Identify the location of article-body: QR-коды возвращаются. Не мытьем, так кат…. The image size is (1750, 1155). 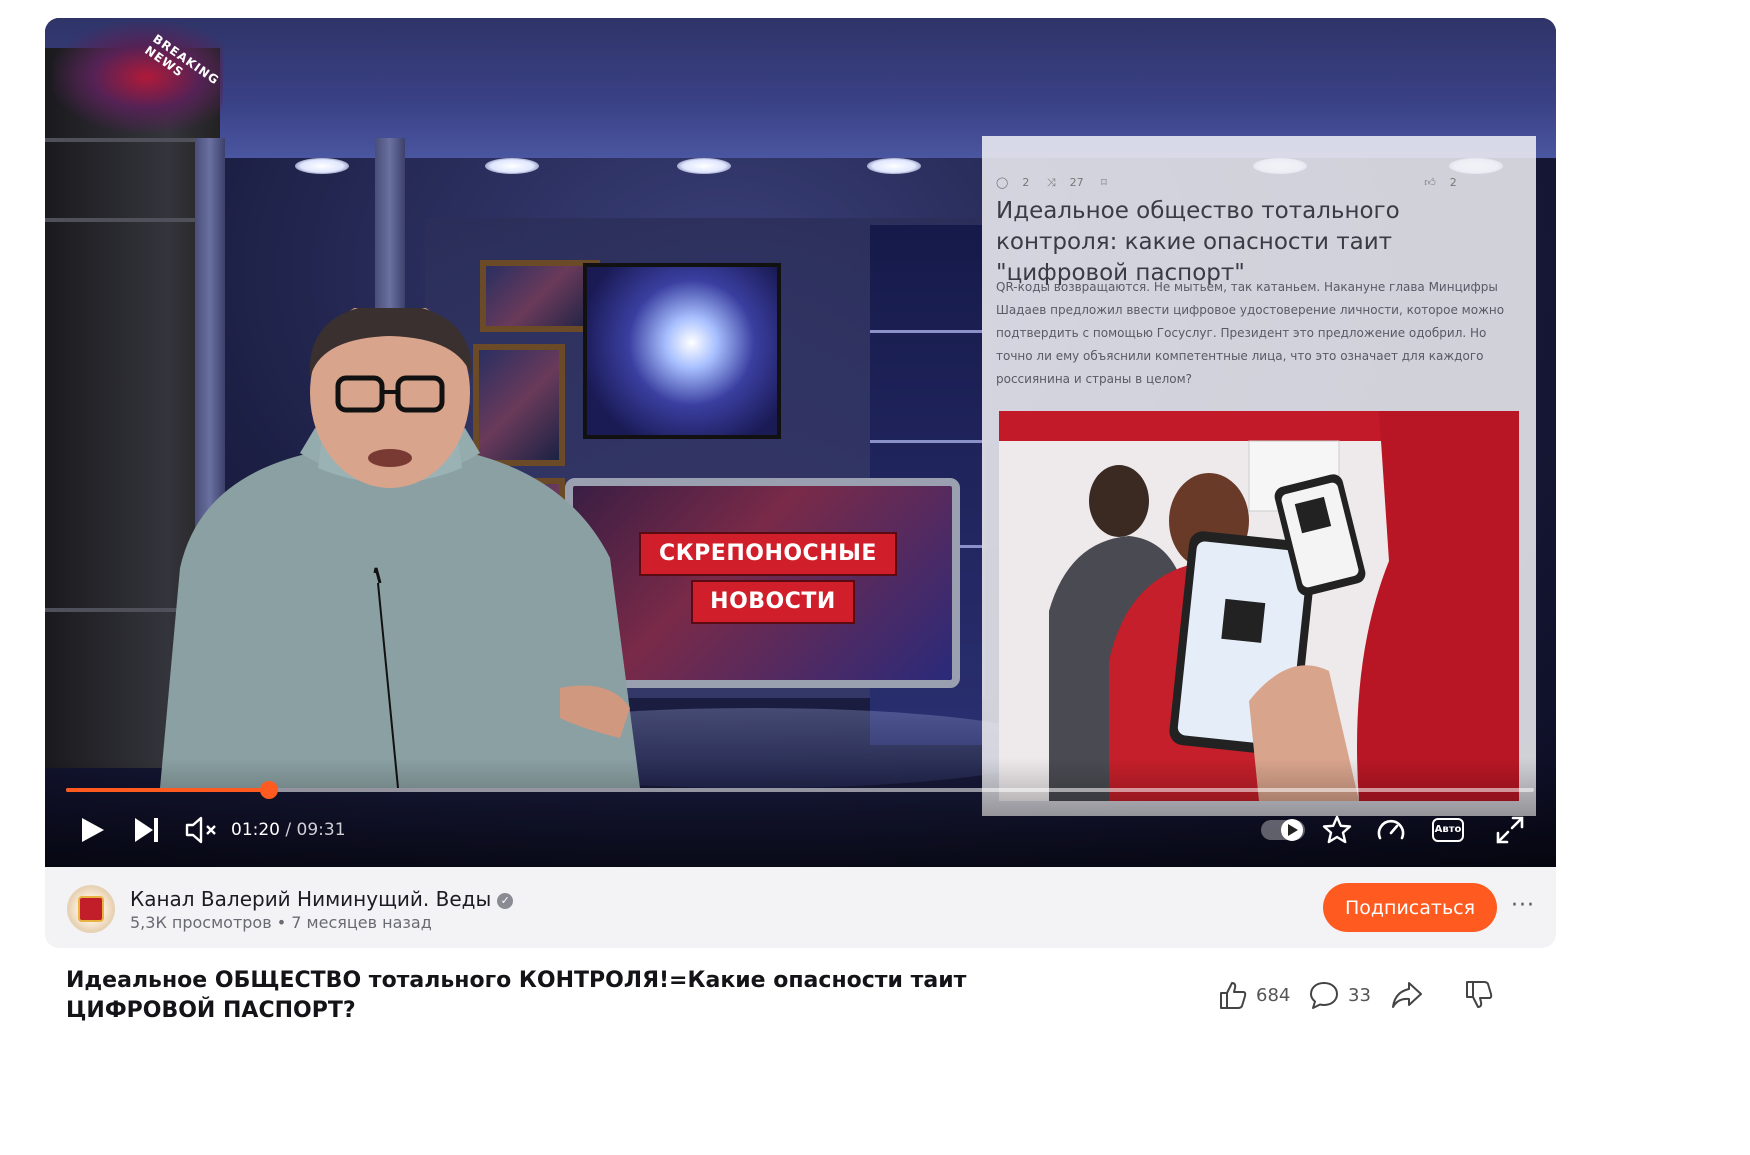
(1250, 333).